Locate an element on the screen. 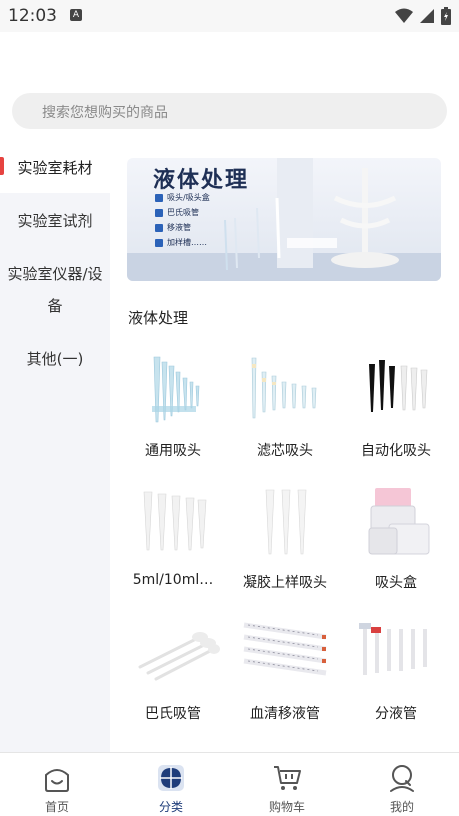 This screenshot has width=459, height=816. category-icon is located at coordinates (171, 778).